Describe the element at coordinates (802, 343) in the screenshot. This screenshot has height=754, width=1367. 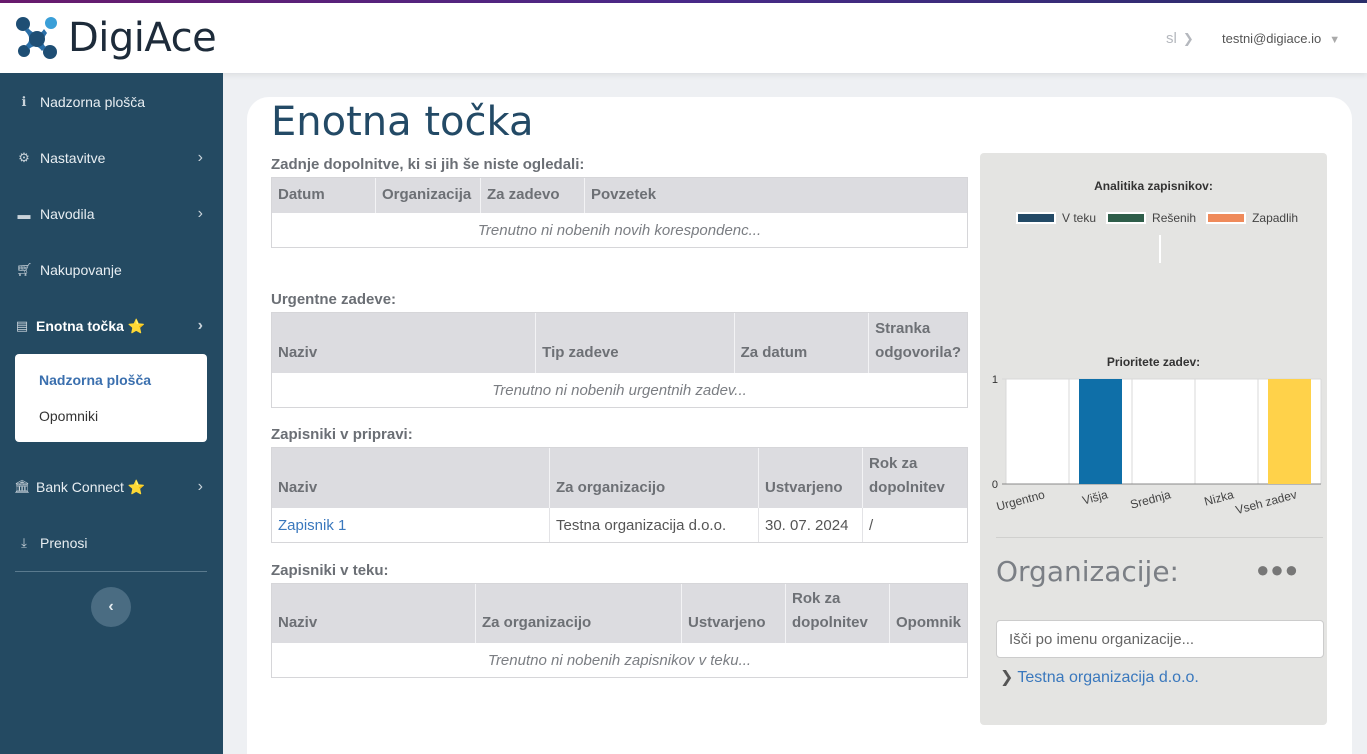
I see `column-header: Za datum` at that location.